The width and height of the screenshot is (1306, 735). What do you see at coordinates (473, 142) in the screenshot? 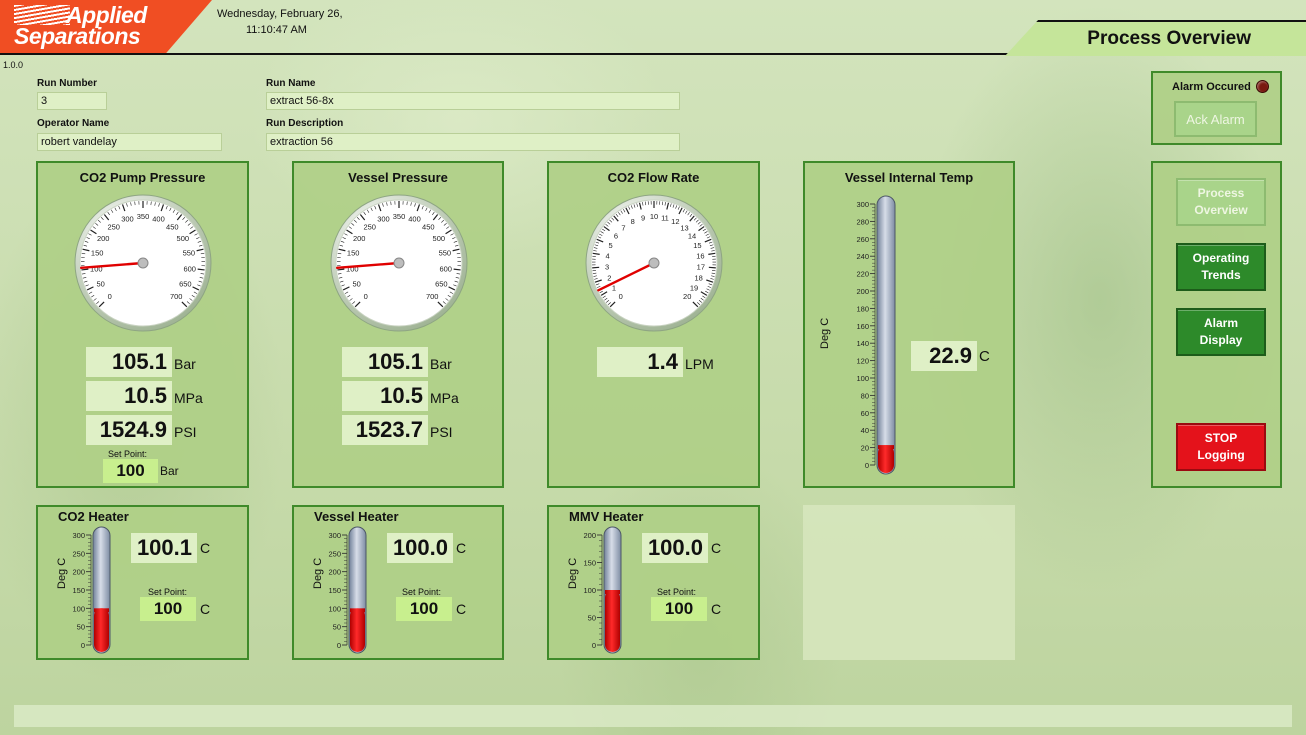
I see `run-description-field: extraction 56` at bounding box center [473, 142].